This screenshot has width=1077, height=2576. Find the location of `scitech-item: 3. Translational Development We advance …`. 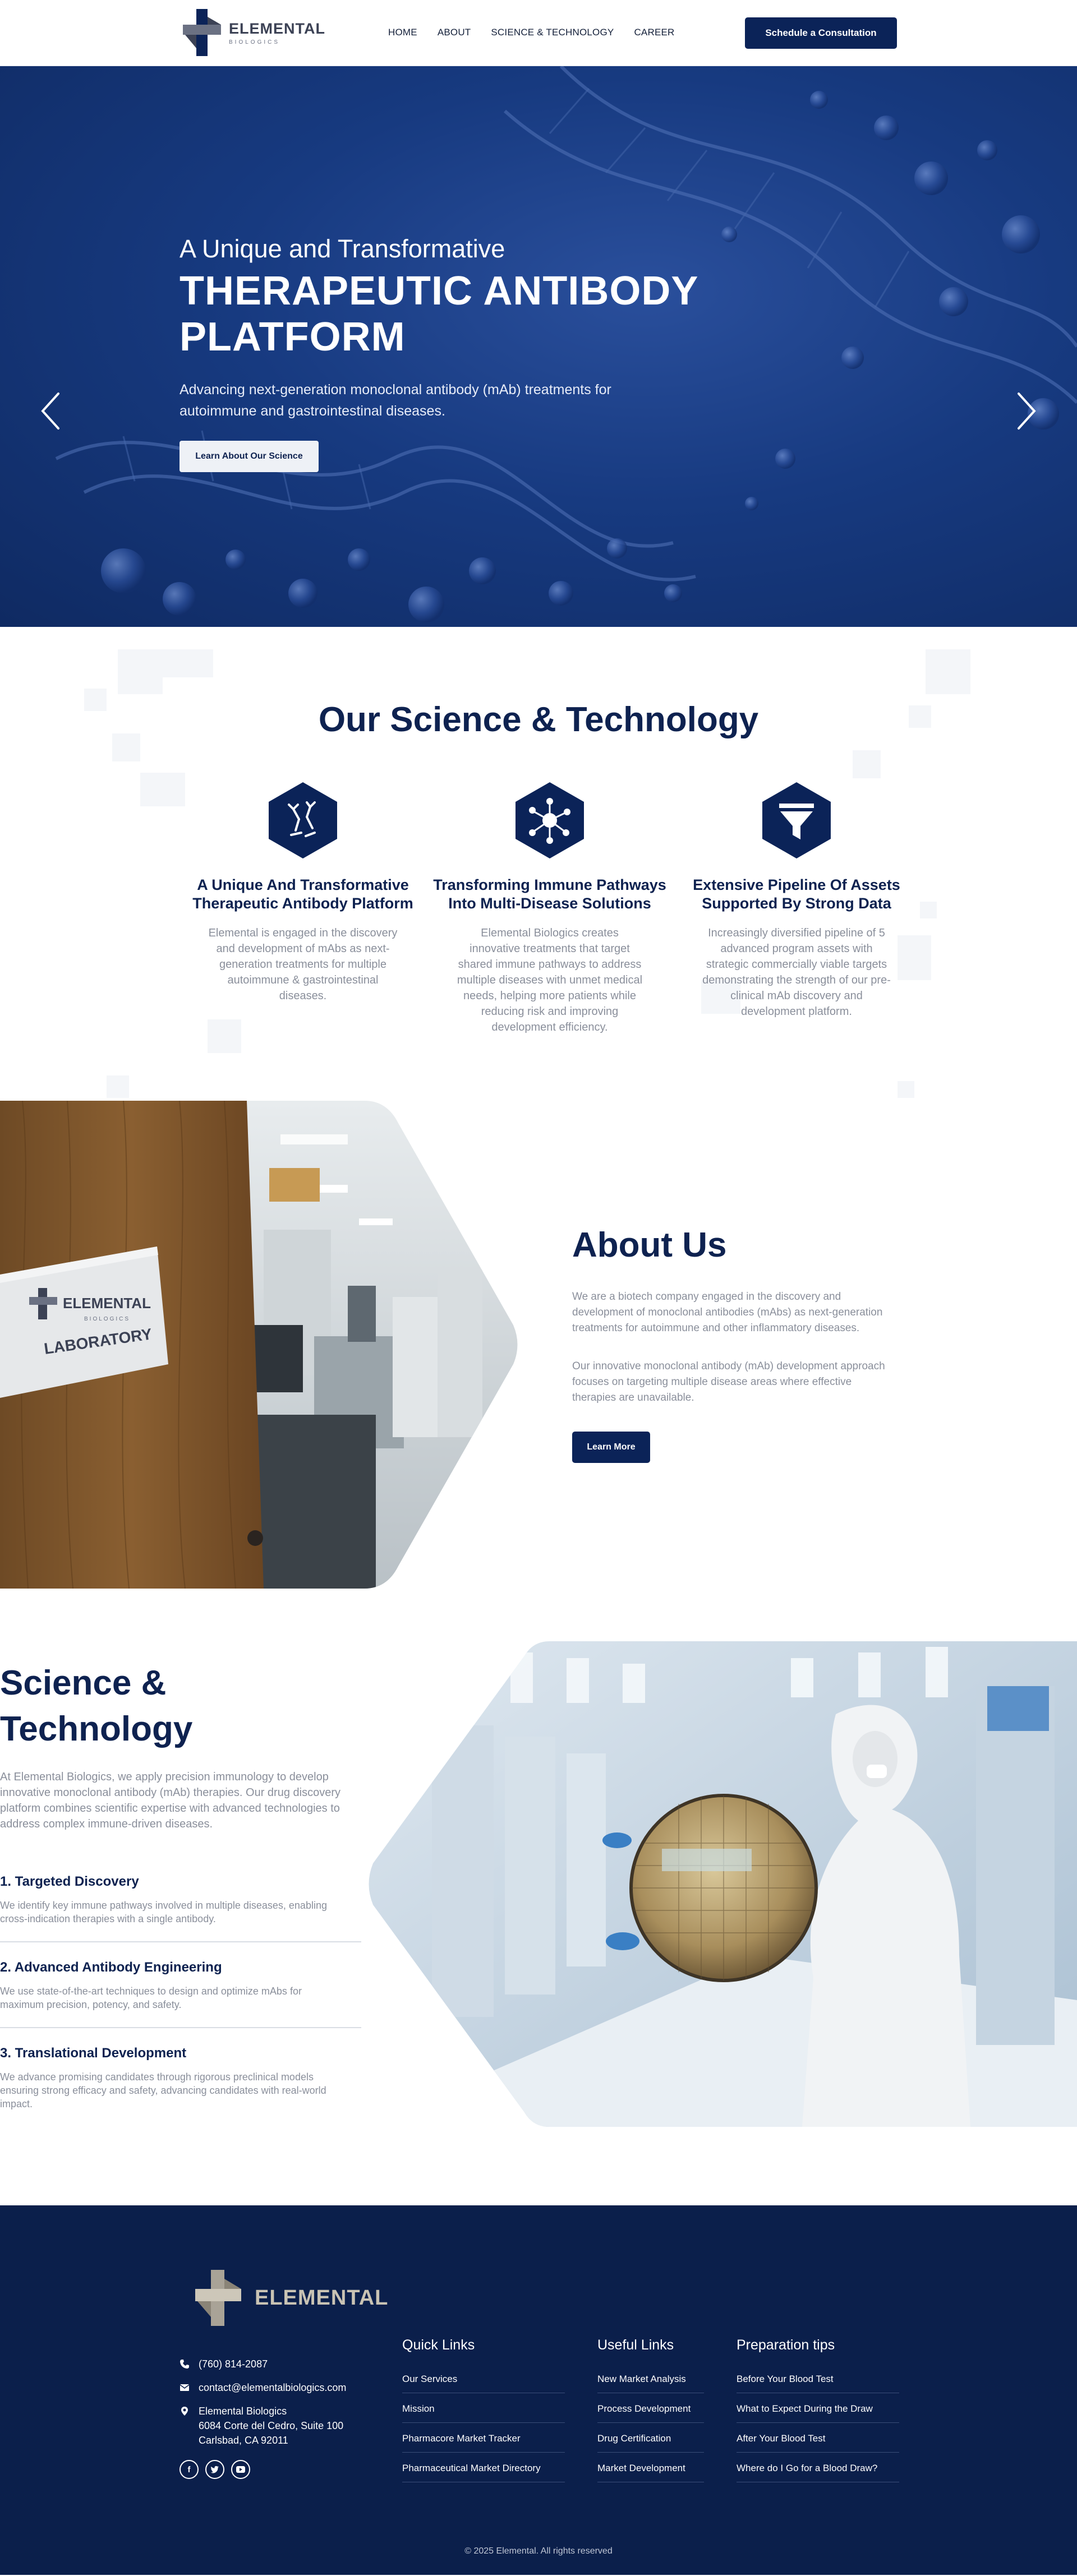

scitech-item: 3. Translational Development We advance … is located at coordinates (180, 2078).